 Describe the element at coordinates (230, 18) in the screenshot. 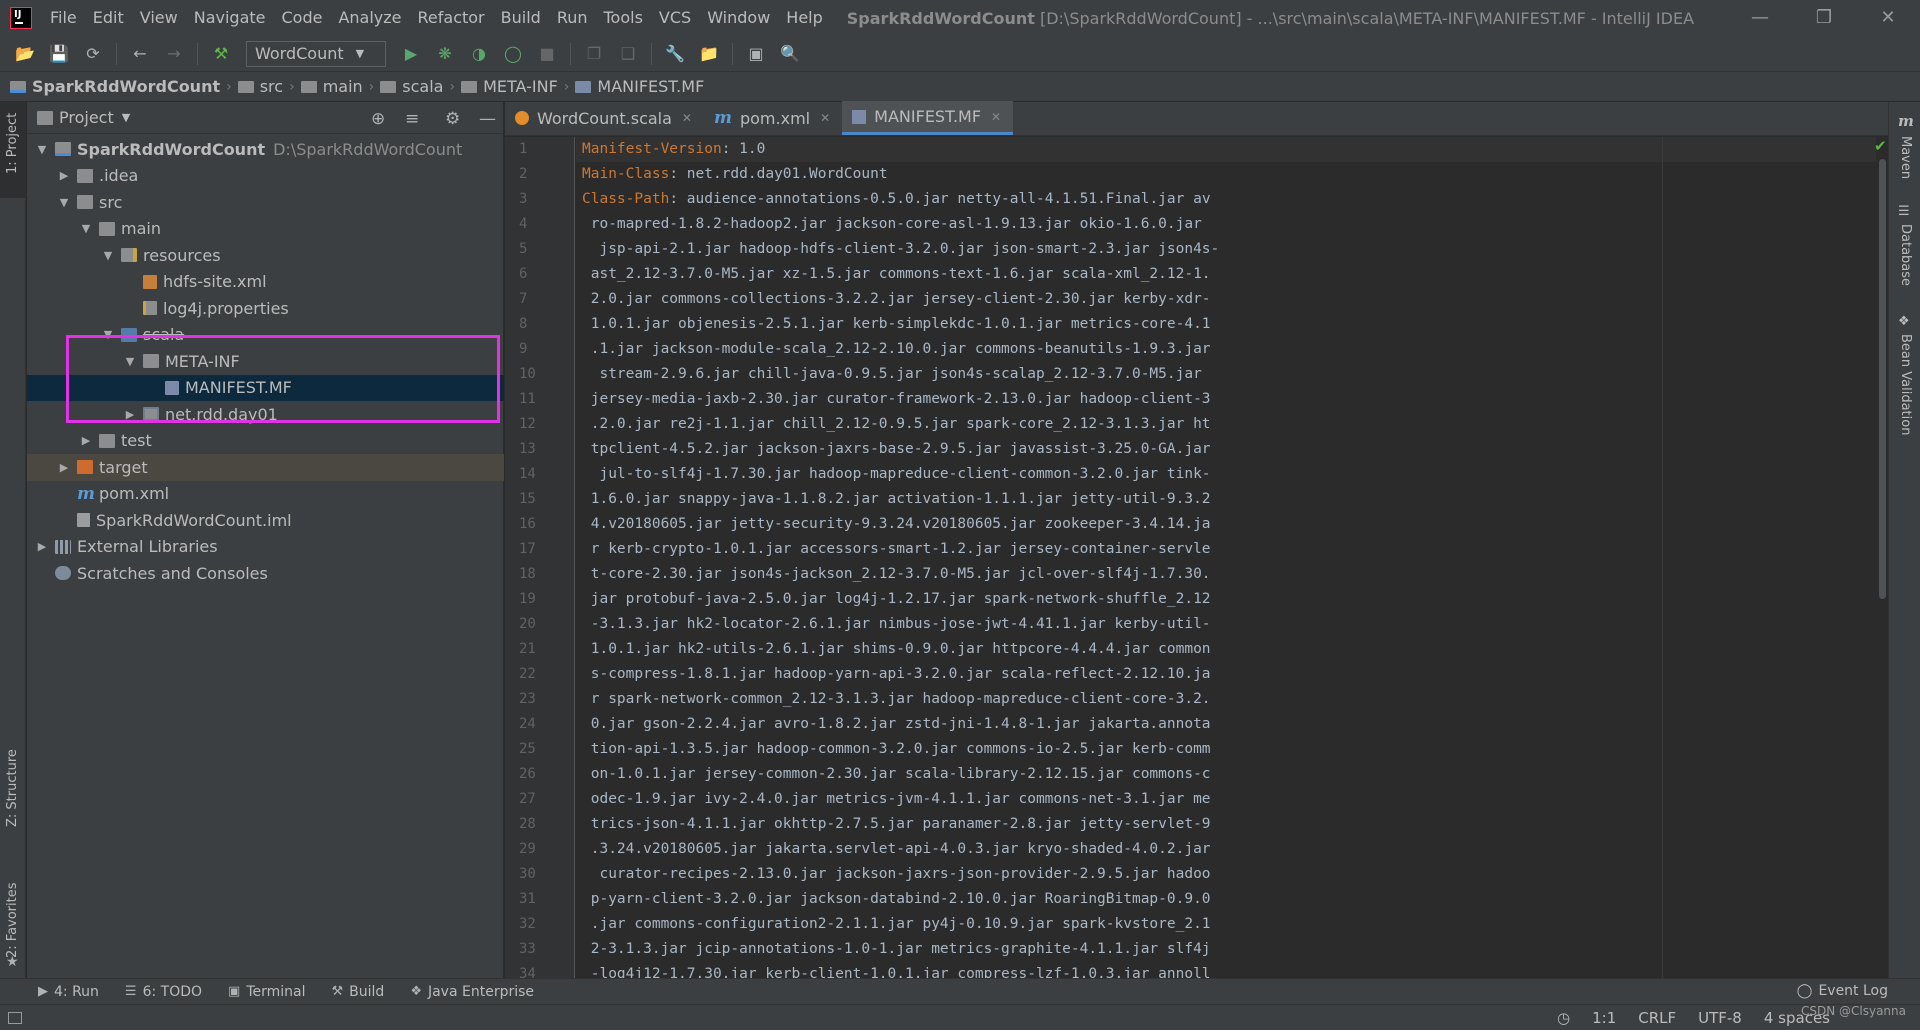

I see `menu-navigate: Navigate` at that location.